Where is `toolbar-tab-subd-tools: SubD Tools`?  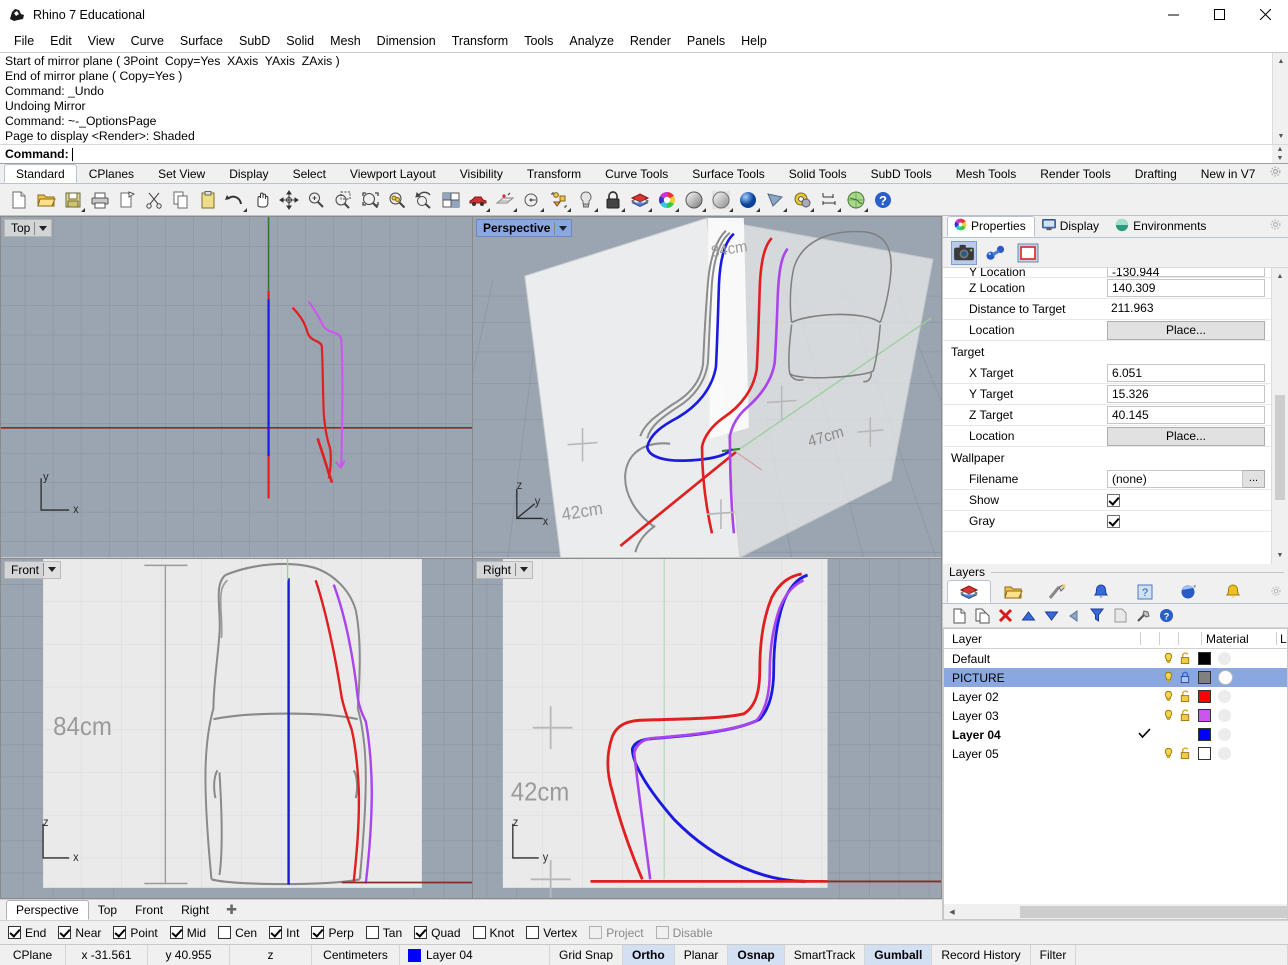
toolbar-tab-subd-tools: SubD Tools is located at coordinates (901, 173).